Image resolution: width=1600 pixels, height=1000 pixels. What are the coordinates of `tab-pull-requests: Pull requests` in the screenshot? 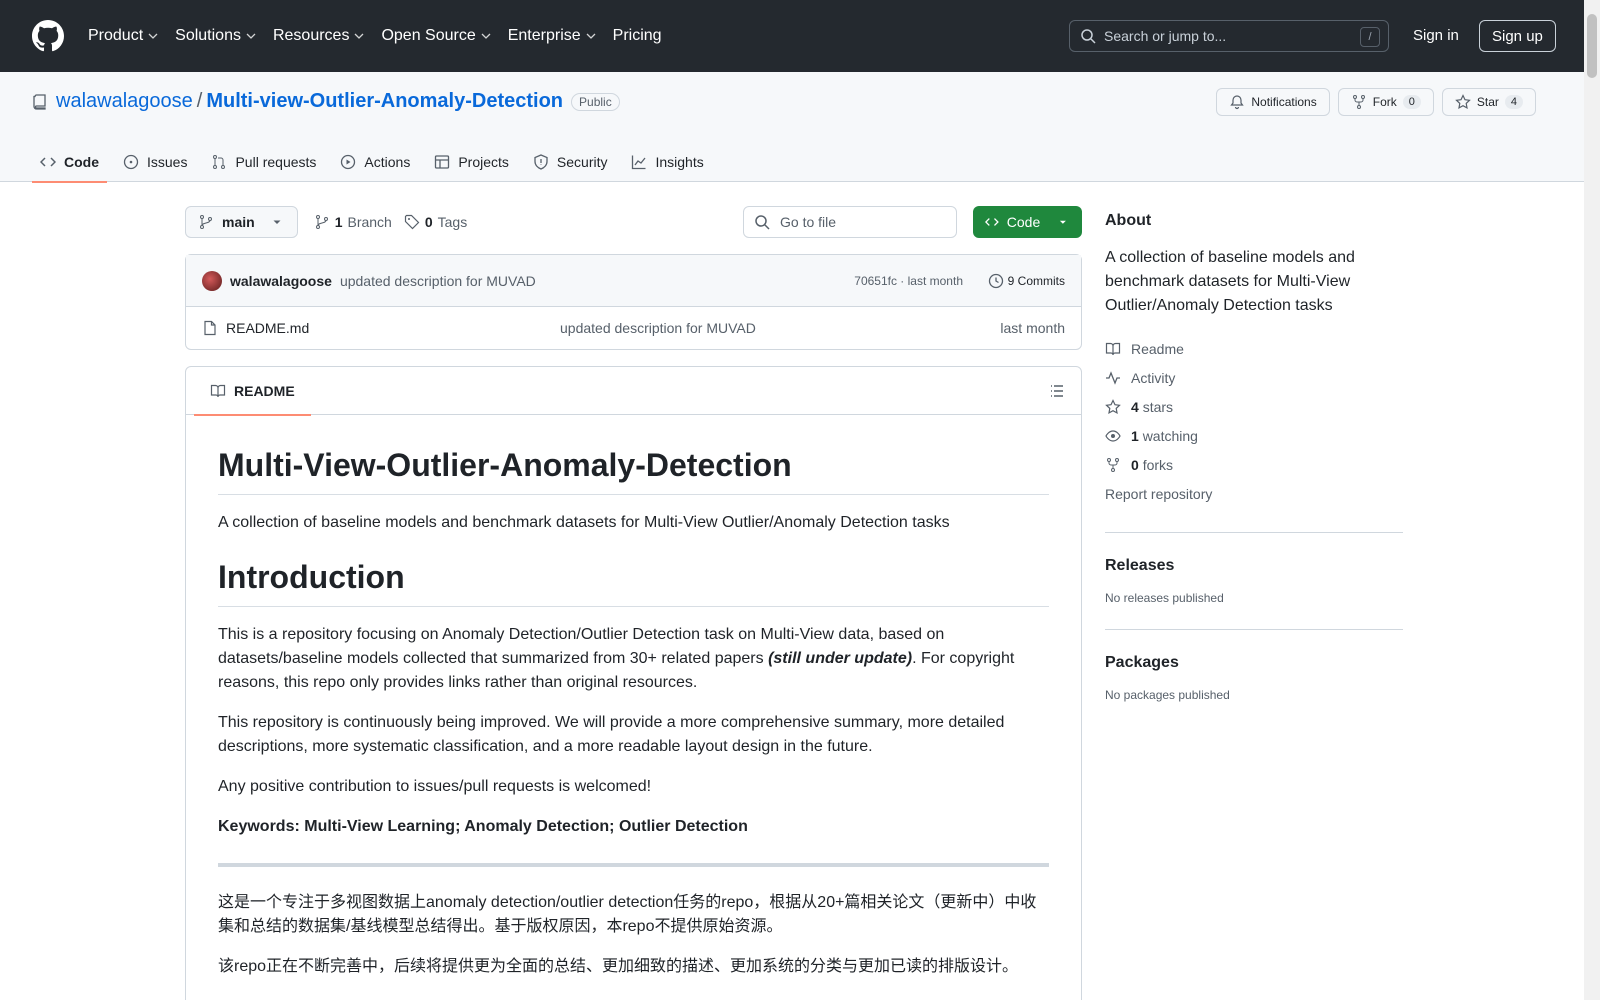 It's located at (263, 162).